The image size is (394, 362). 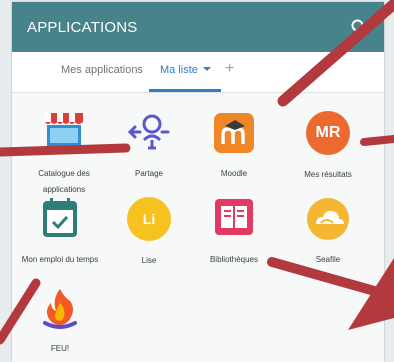 What do you see at coordinates (234, 219) in the screenshot?
I see `book-icon` at bounding box center [234, 219].